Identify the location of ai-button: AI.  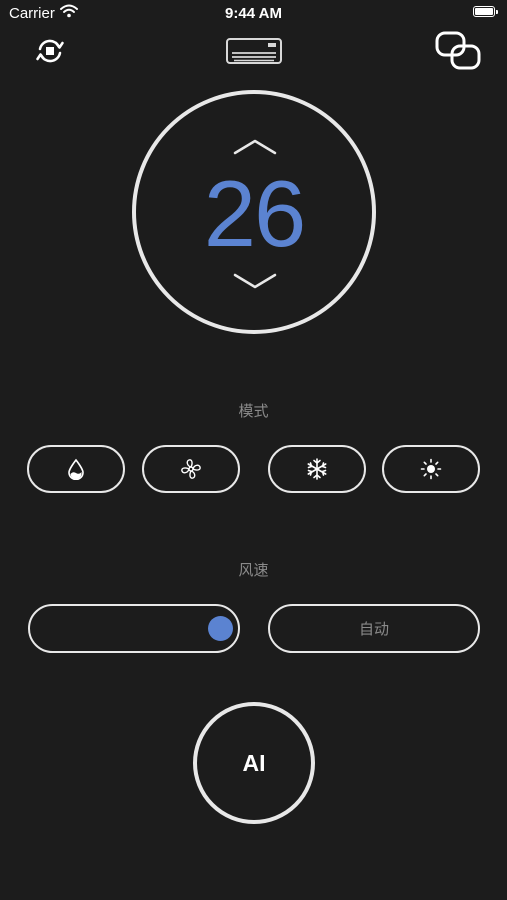
(254, 763).